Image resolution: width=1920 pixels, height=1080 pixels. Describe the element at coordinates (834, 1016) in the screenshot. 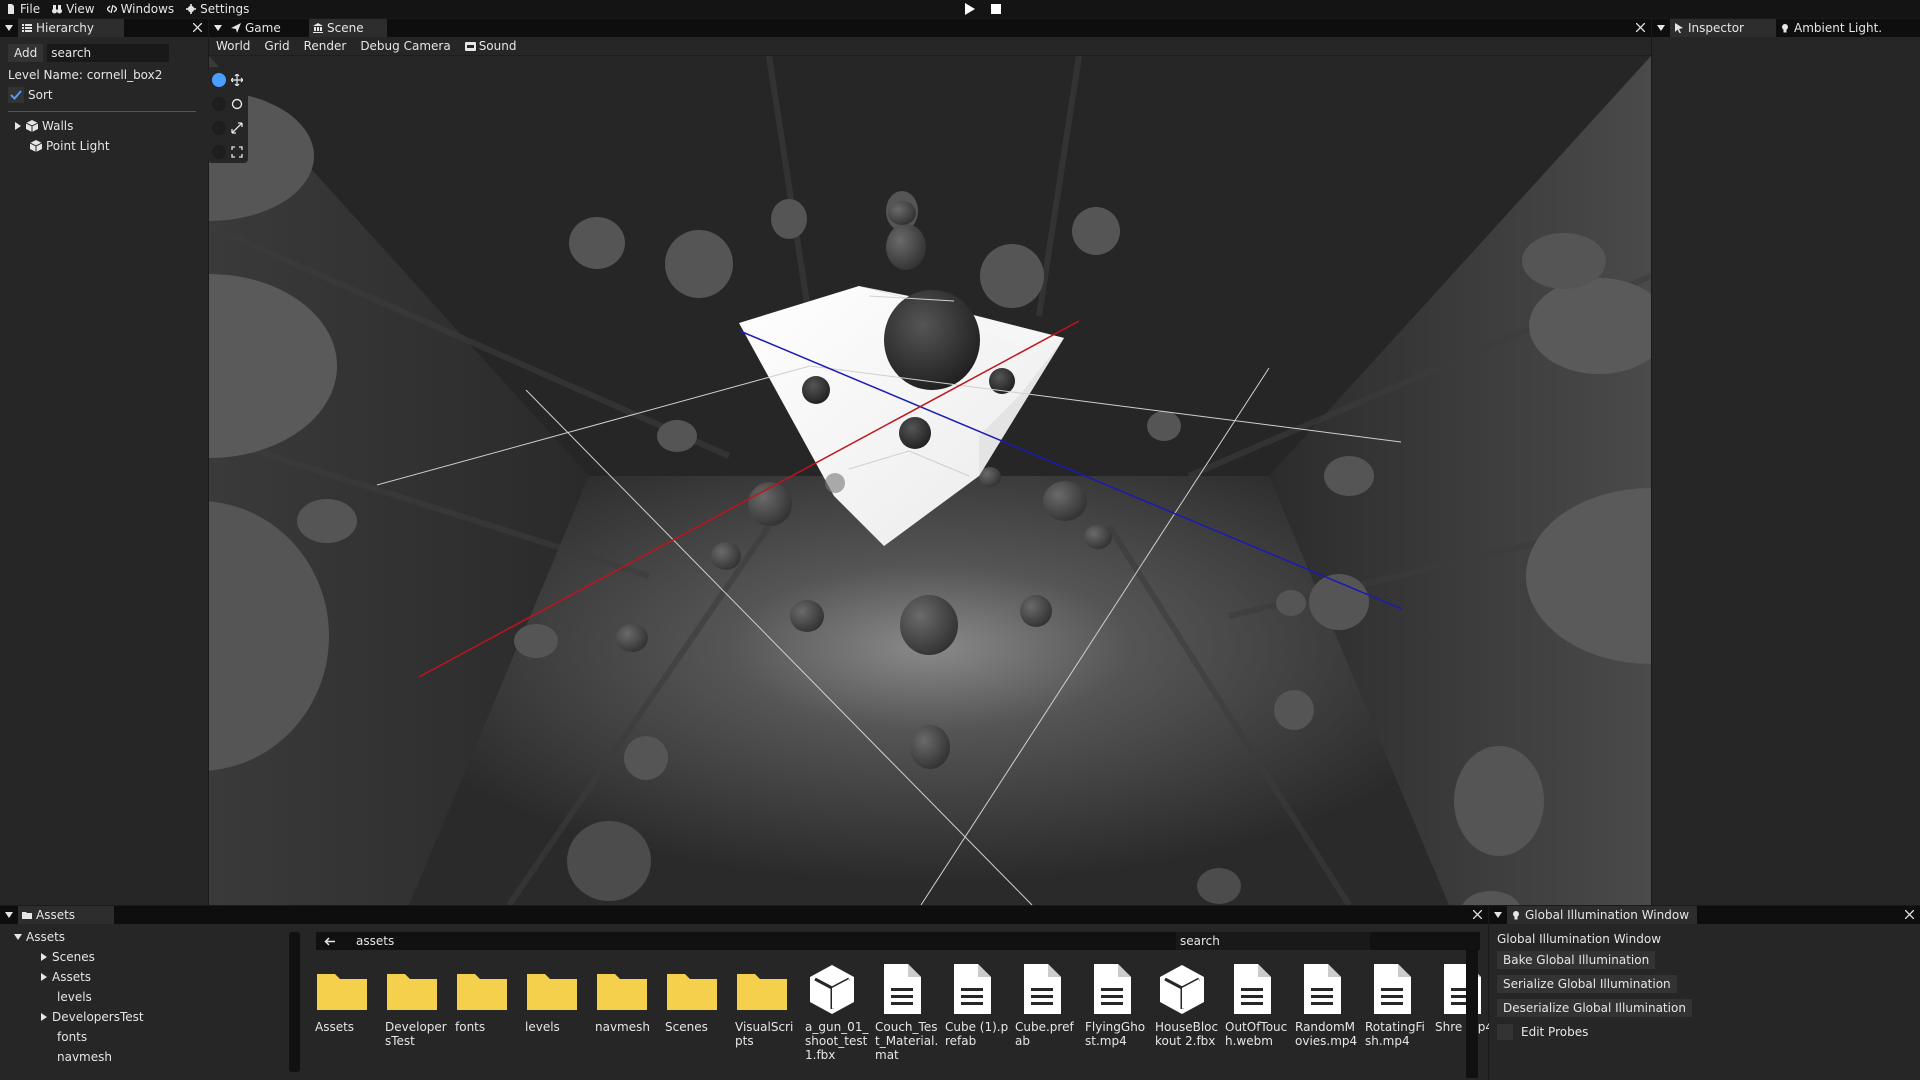

I see `file-item: a_gun_01_shoot_test1.fbx` at that location.